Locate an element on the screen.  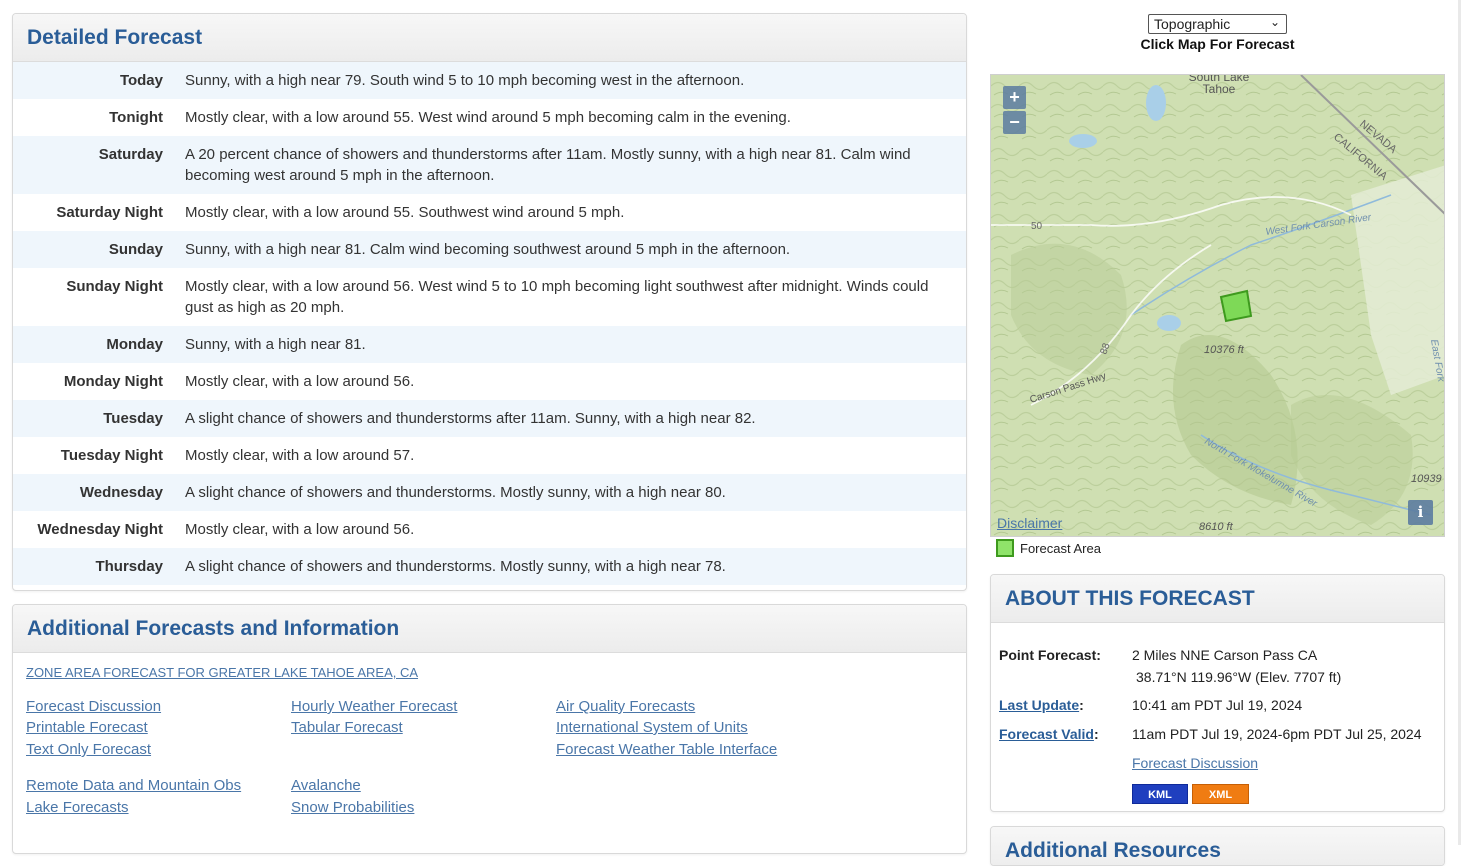
forecast-period-name: Tonight is located at coordinates (136, 117).